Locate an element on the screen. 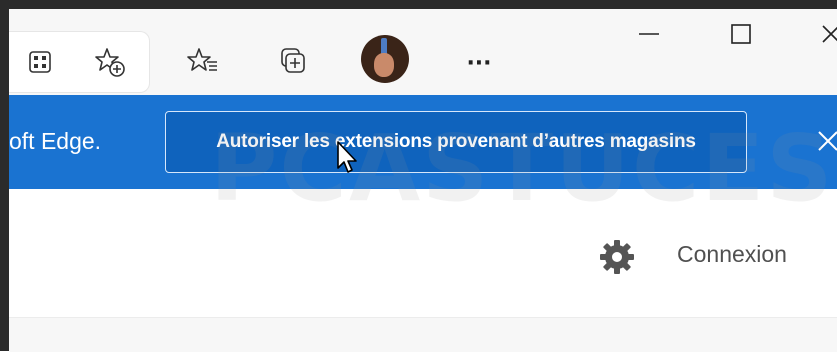 Image resolution: width=837 pixels, height=352 pixels. infobar-message: oft Edge. is located at coordinates (55, 141).